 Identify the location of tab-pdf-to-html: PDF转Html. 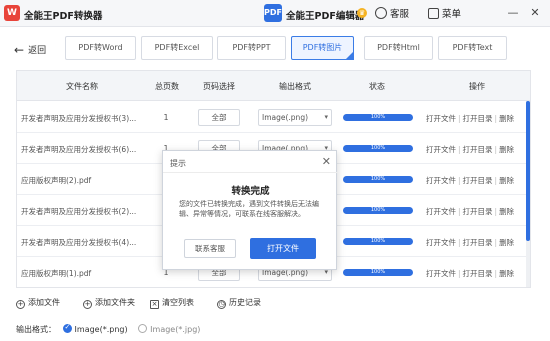
(398, 48).